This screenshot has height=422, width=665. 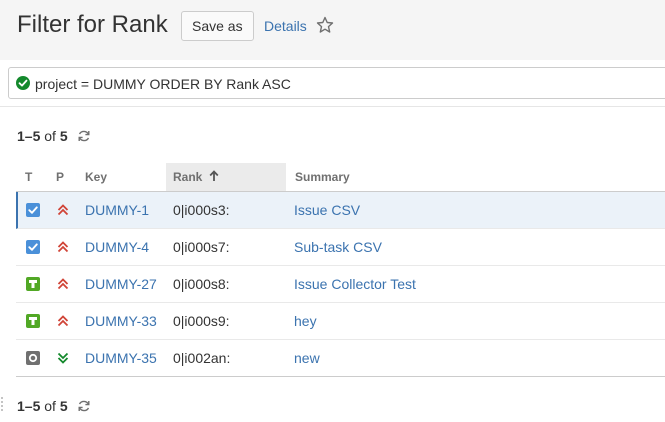 I want to click on issue-summary-link: hey, so click(x=305, y=321).